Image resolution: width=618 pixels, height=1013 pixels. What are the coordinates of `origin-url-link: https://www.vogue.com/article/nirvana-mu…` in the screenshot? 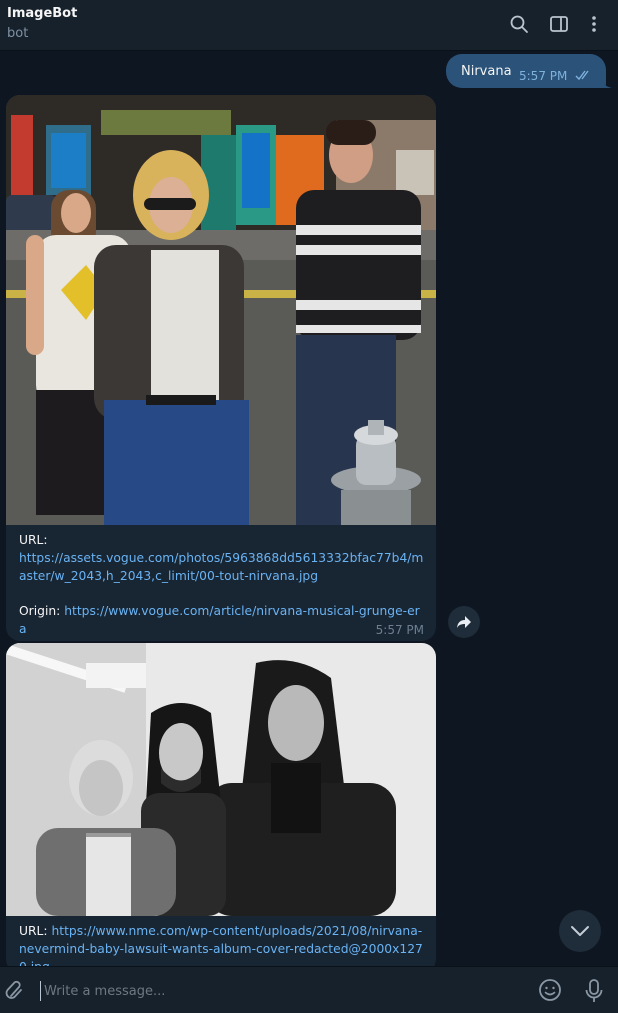 It's located at (219, 620).